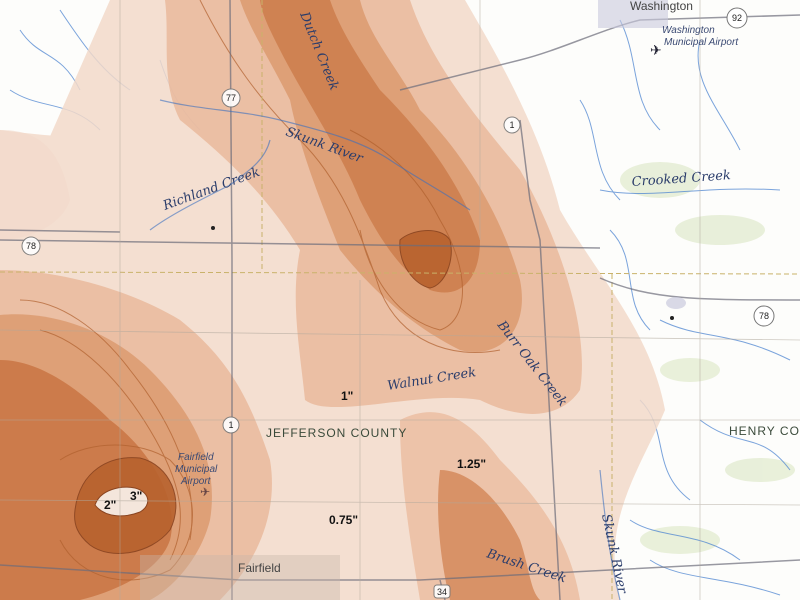 Image resolution: width=800 pixels, height=600 pixels. Describe the element at coordinates (336, 433) in the screenshot. I see `label-jefferson-county: JEFFERSON COUNTY` at that location.